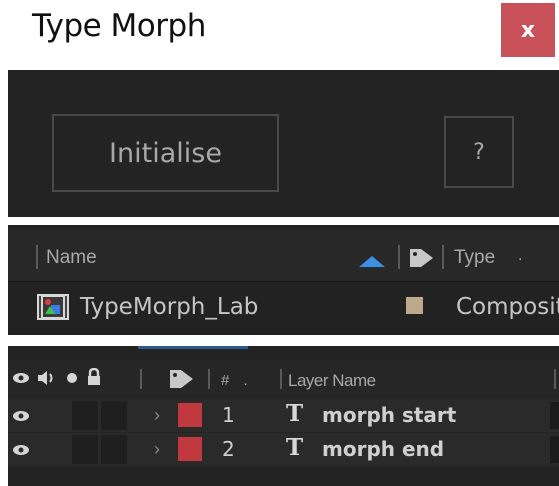  What do you see at coordinates (283, 308) in the screenshot?
I see `project-item-row: TypeMorph_Lab Composit` at bounding box center [283, 308].